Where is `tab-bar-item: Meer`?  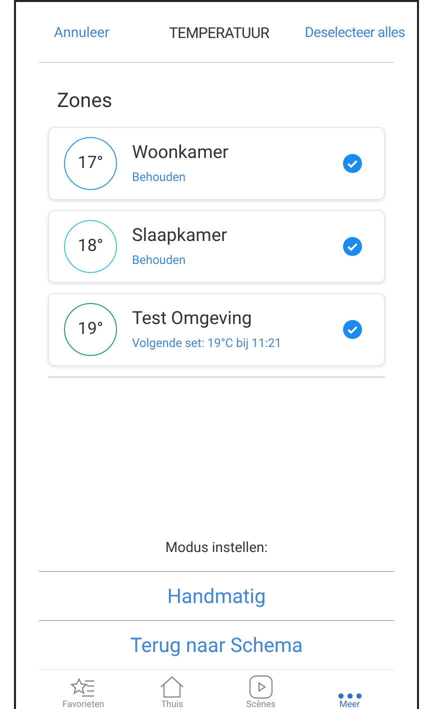 tab-bar-item: Meer is located at coordinates (349, 691).